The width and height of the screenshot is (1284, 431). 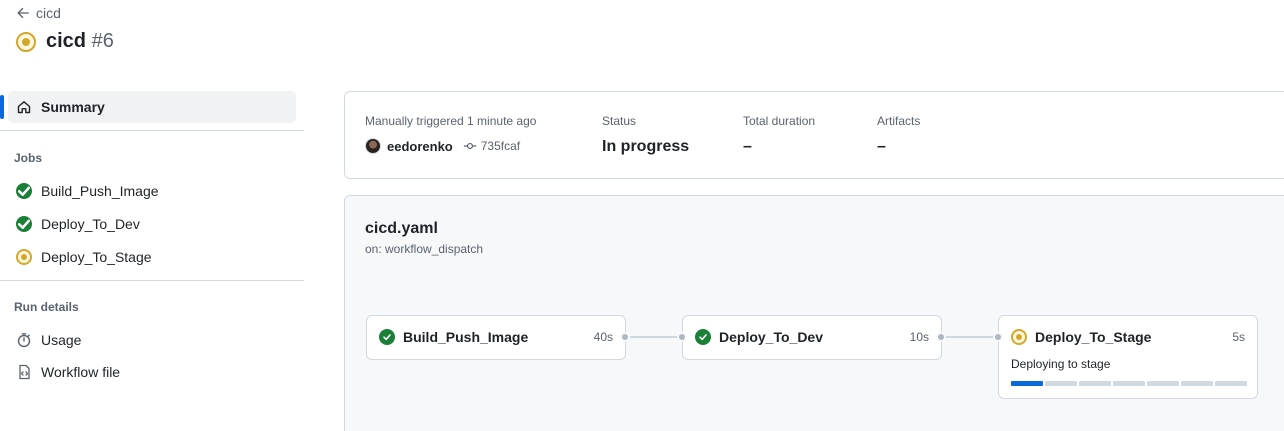 I want to click on duration-info: Total duration –, so click(x=779, y=135).